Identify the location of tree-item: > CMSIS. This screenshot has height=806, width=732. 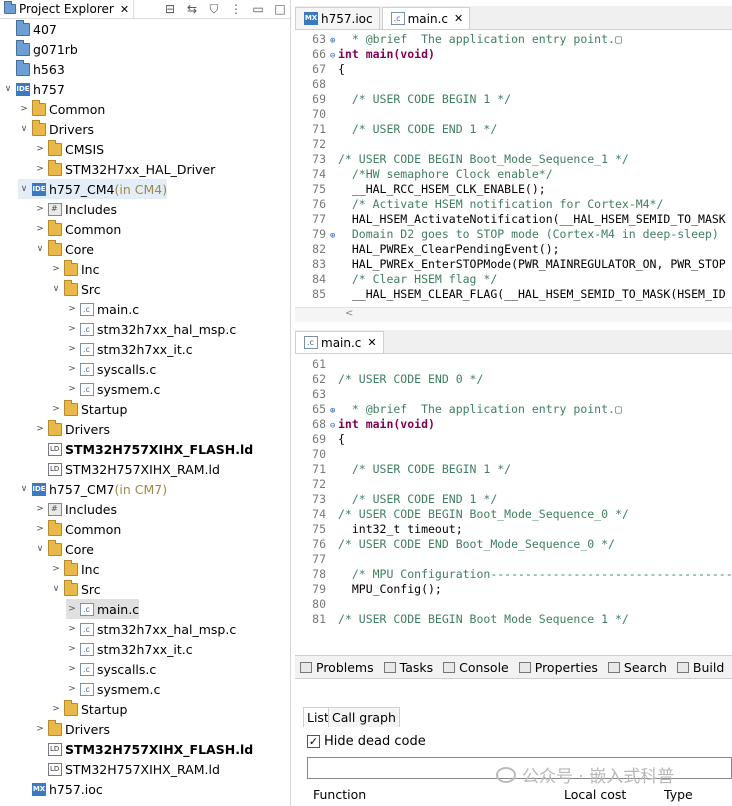
(69, 149).